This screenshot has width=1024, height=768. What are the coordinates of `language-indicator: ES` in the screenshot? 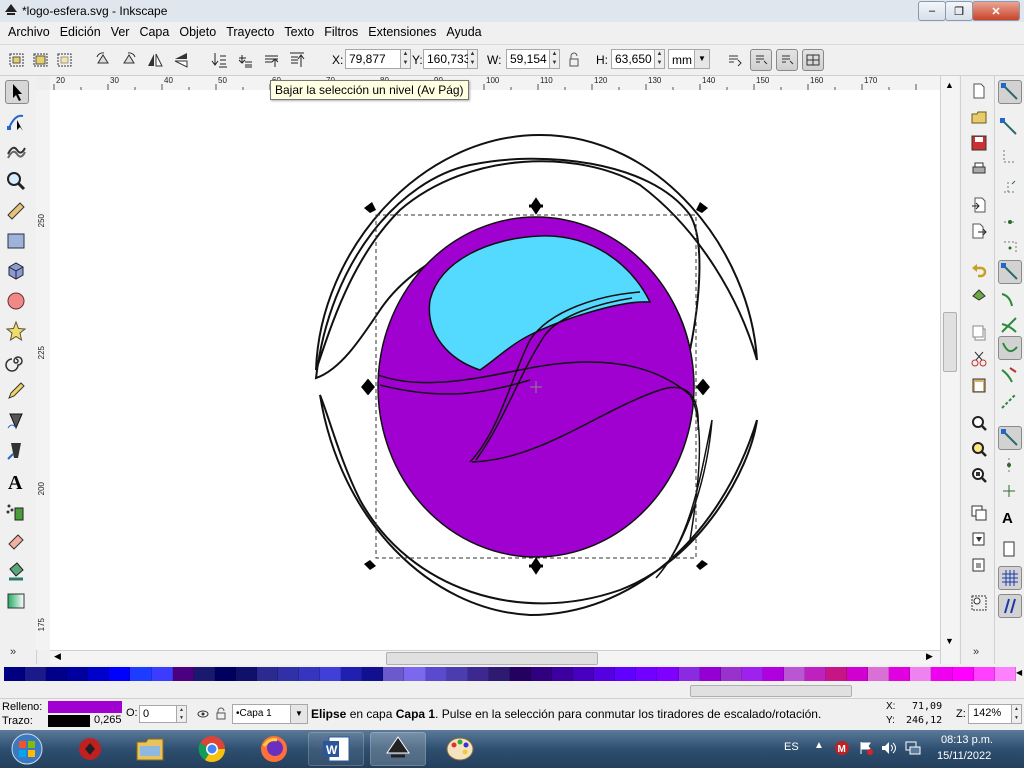 It's located at (791, 747).